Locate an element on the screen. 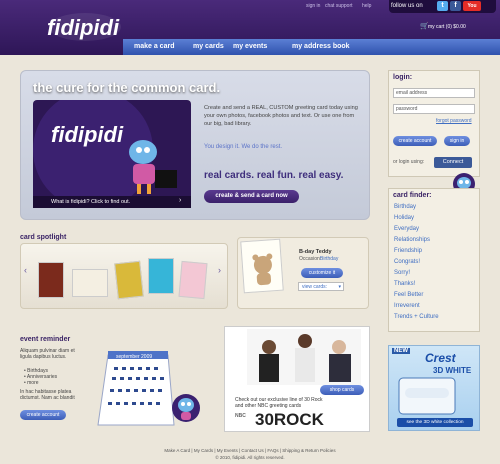 This screenshot has height=464, width=500. finder-item-trends-culture: Trends + Culture is located at coordinates (416, 317).